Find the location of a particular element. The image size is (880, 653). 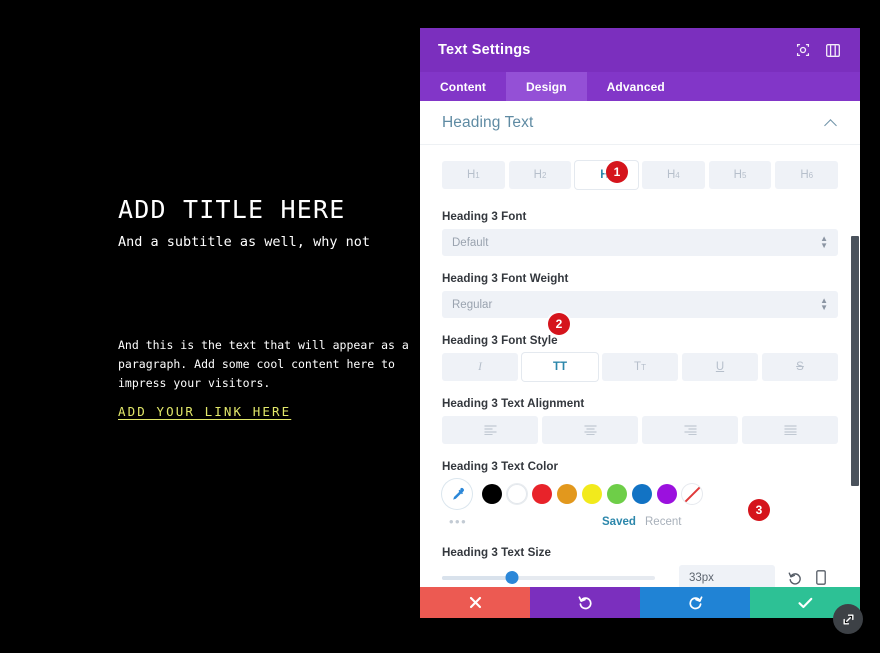

heading-font-weight-label: Heading 3 Font Weight is located at coordinates (505, 278).